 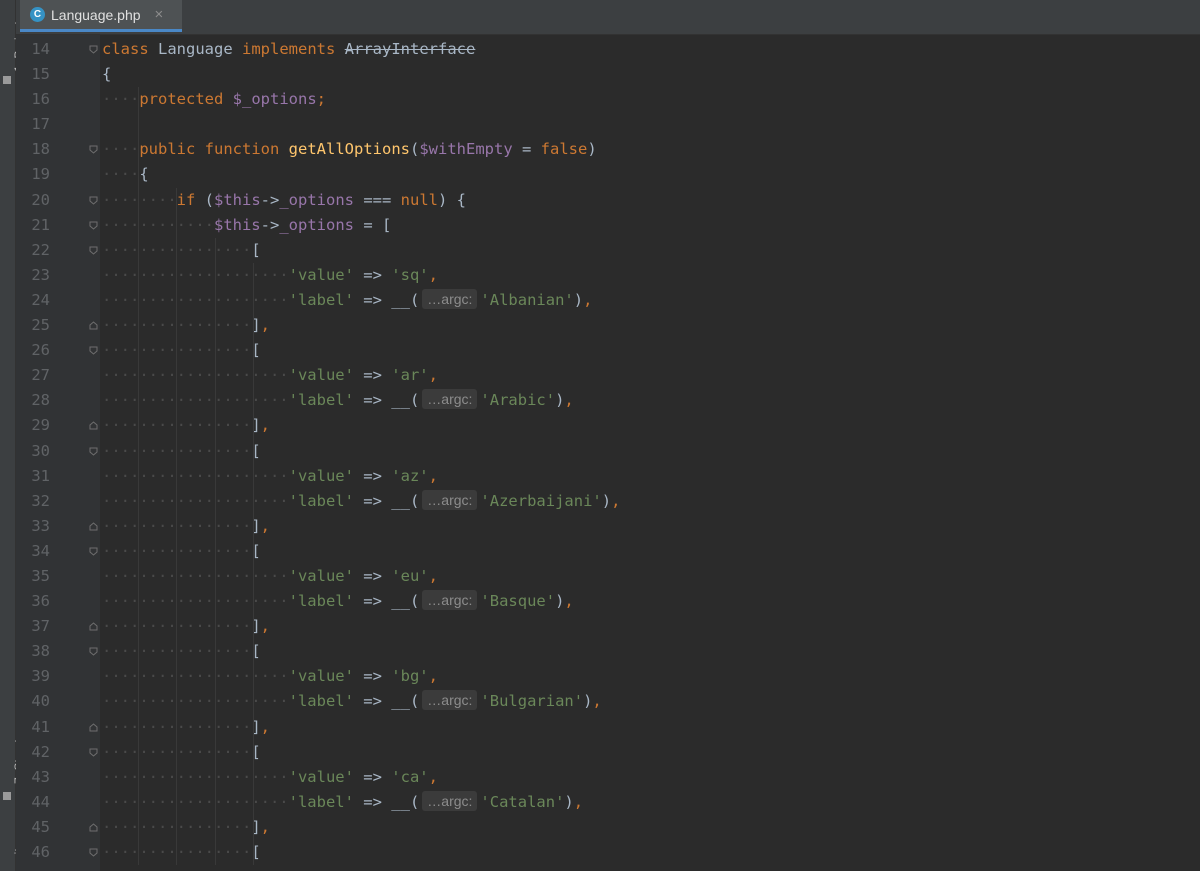 What do you see at coordinates (40, 525) in the screenshot?
I see `line-number: 33` at bounding box center [40, 525].